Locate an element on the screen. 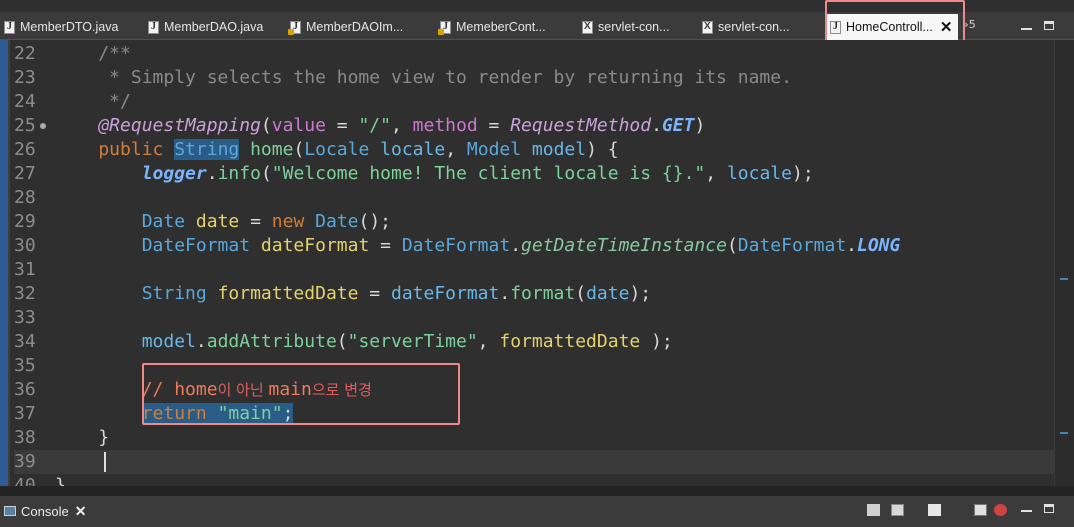  line-number: 35 is located at coordinates (25, 365).